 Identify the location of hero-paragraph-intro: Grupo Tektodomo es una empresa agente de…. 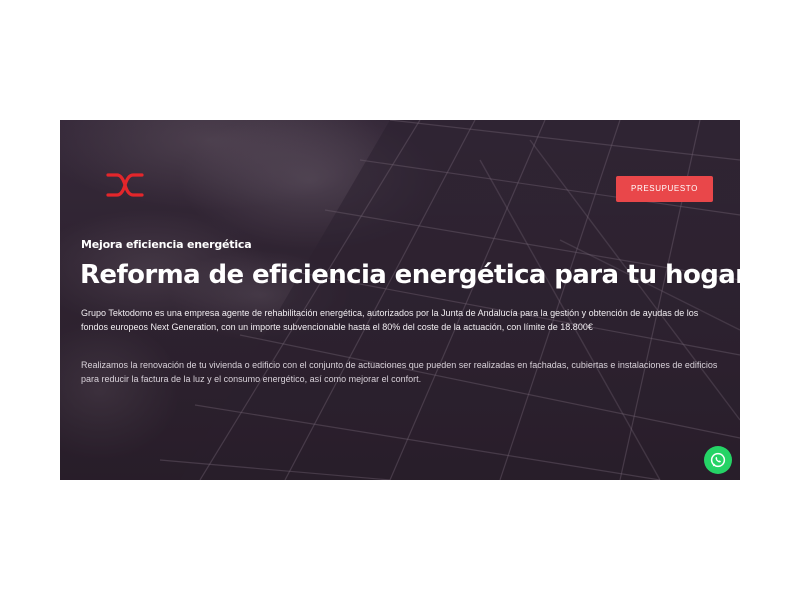
(390, 320).